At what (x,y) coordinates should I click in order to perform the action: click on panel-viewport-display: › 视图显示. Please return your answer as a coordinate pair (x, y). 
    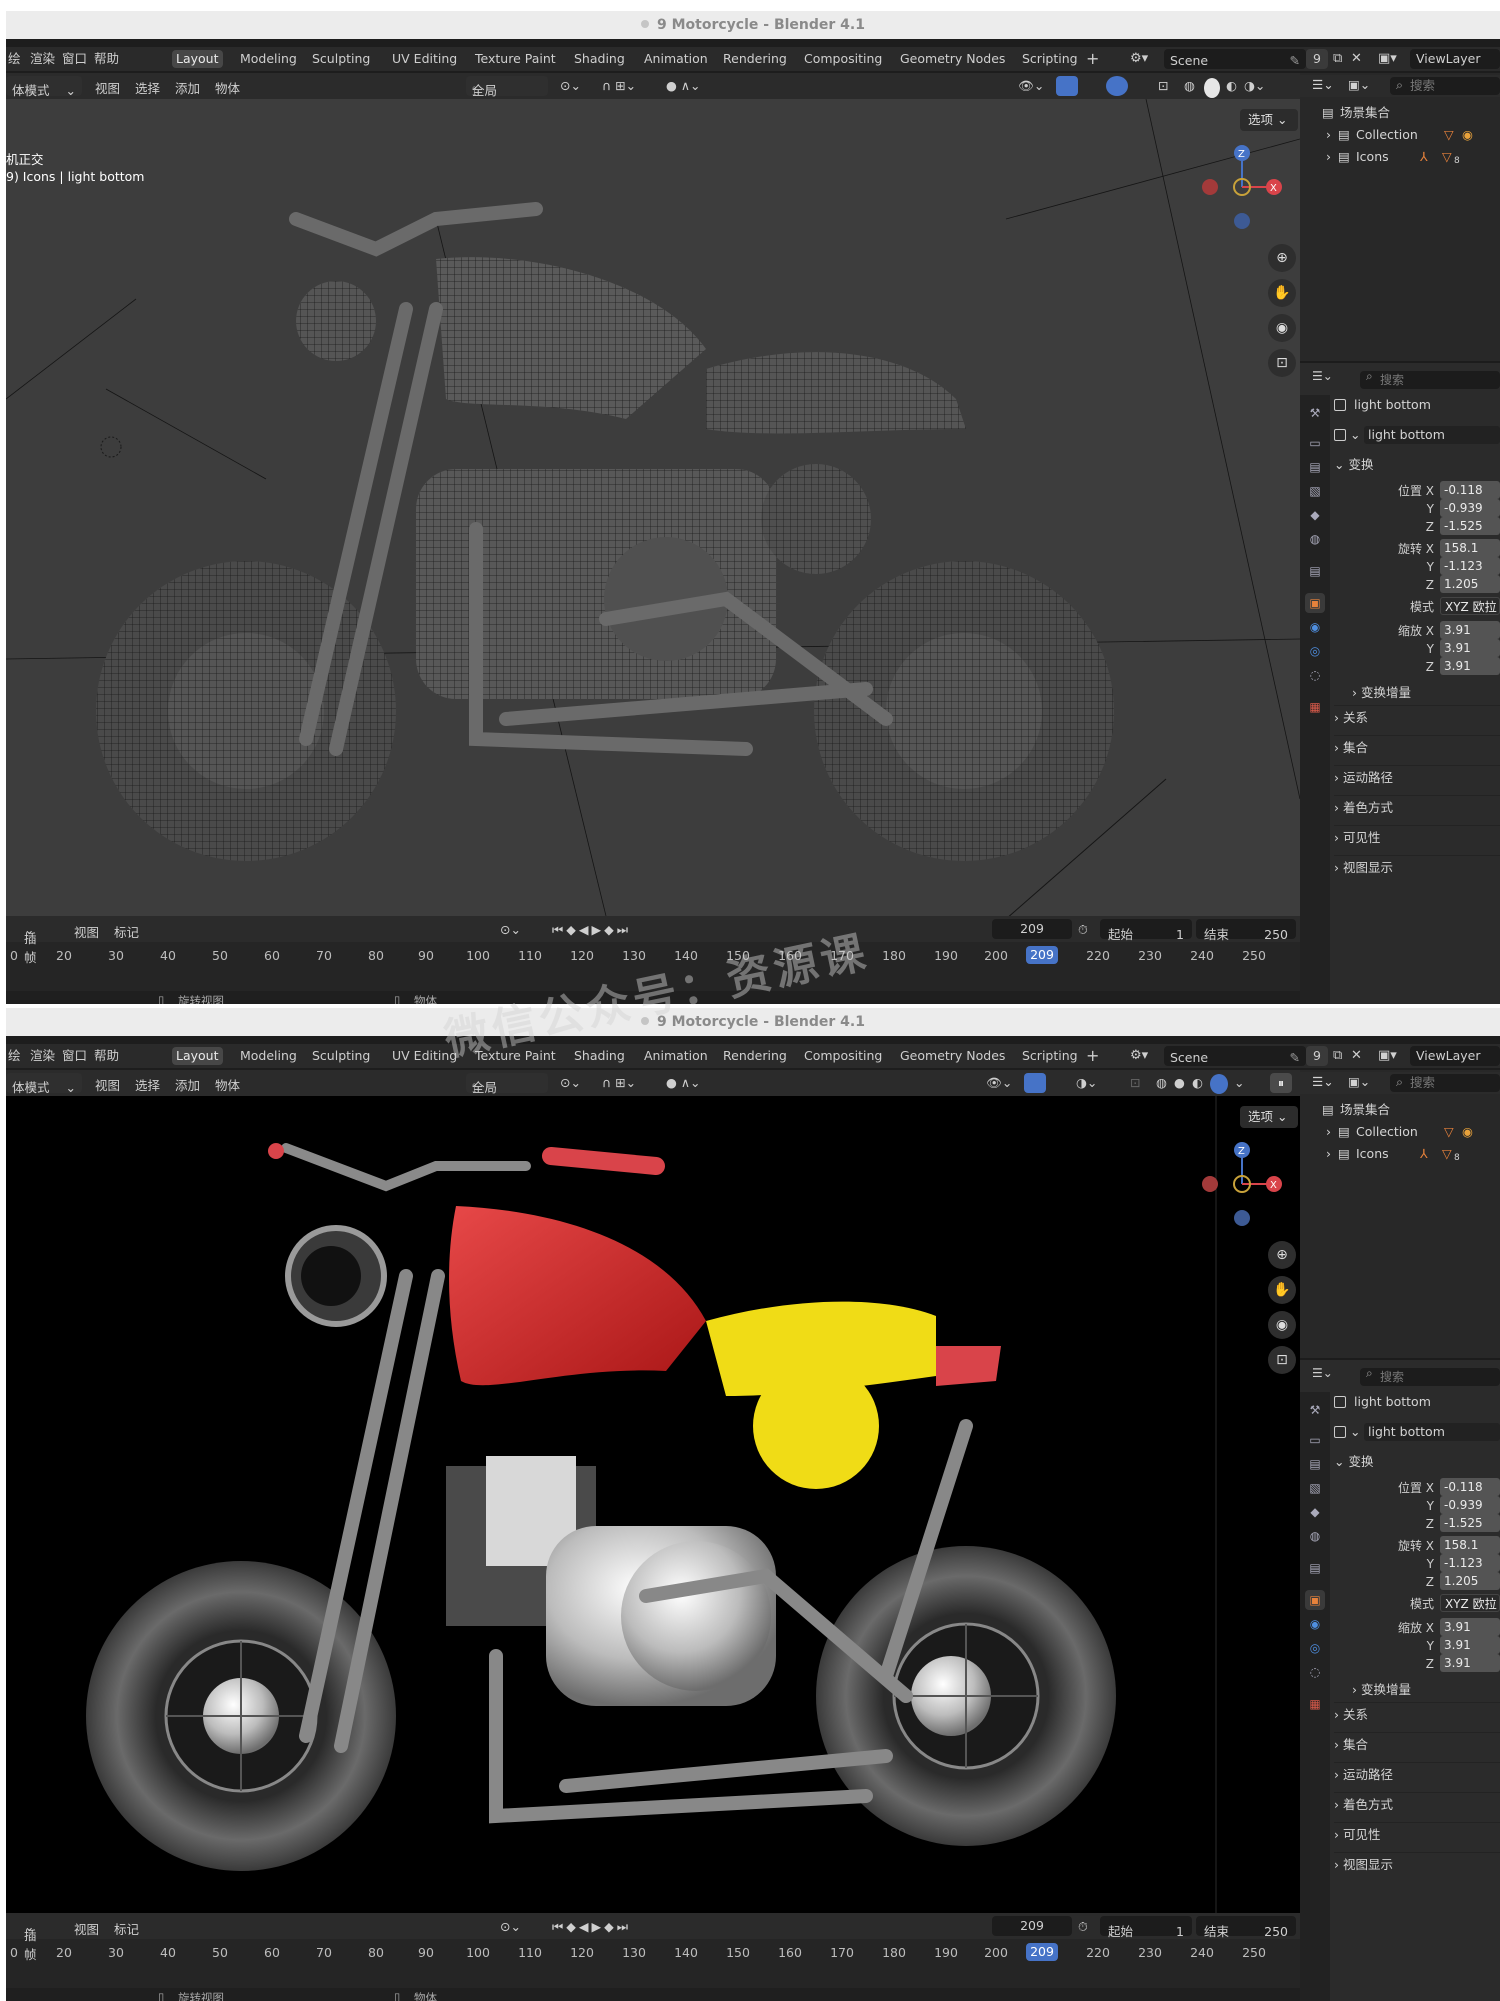
    Looking at the image, I should click on (1417, 1864).